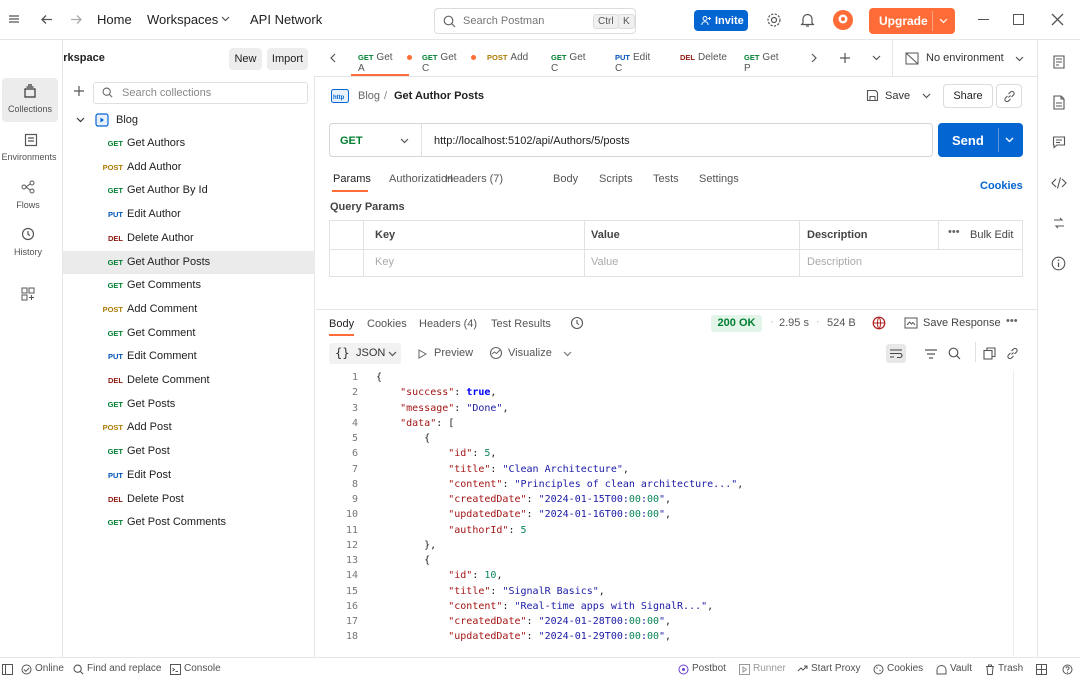  Describe the element at coordinates (453, 353) in the screenshot. I see `preview-button: Preview` at that location.